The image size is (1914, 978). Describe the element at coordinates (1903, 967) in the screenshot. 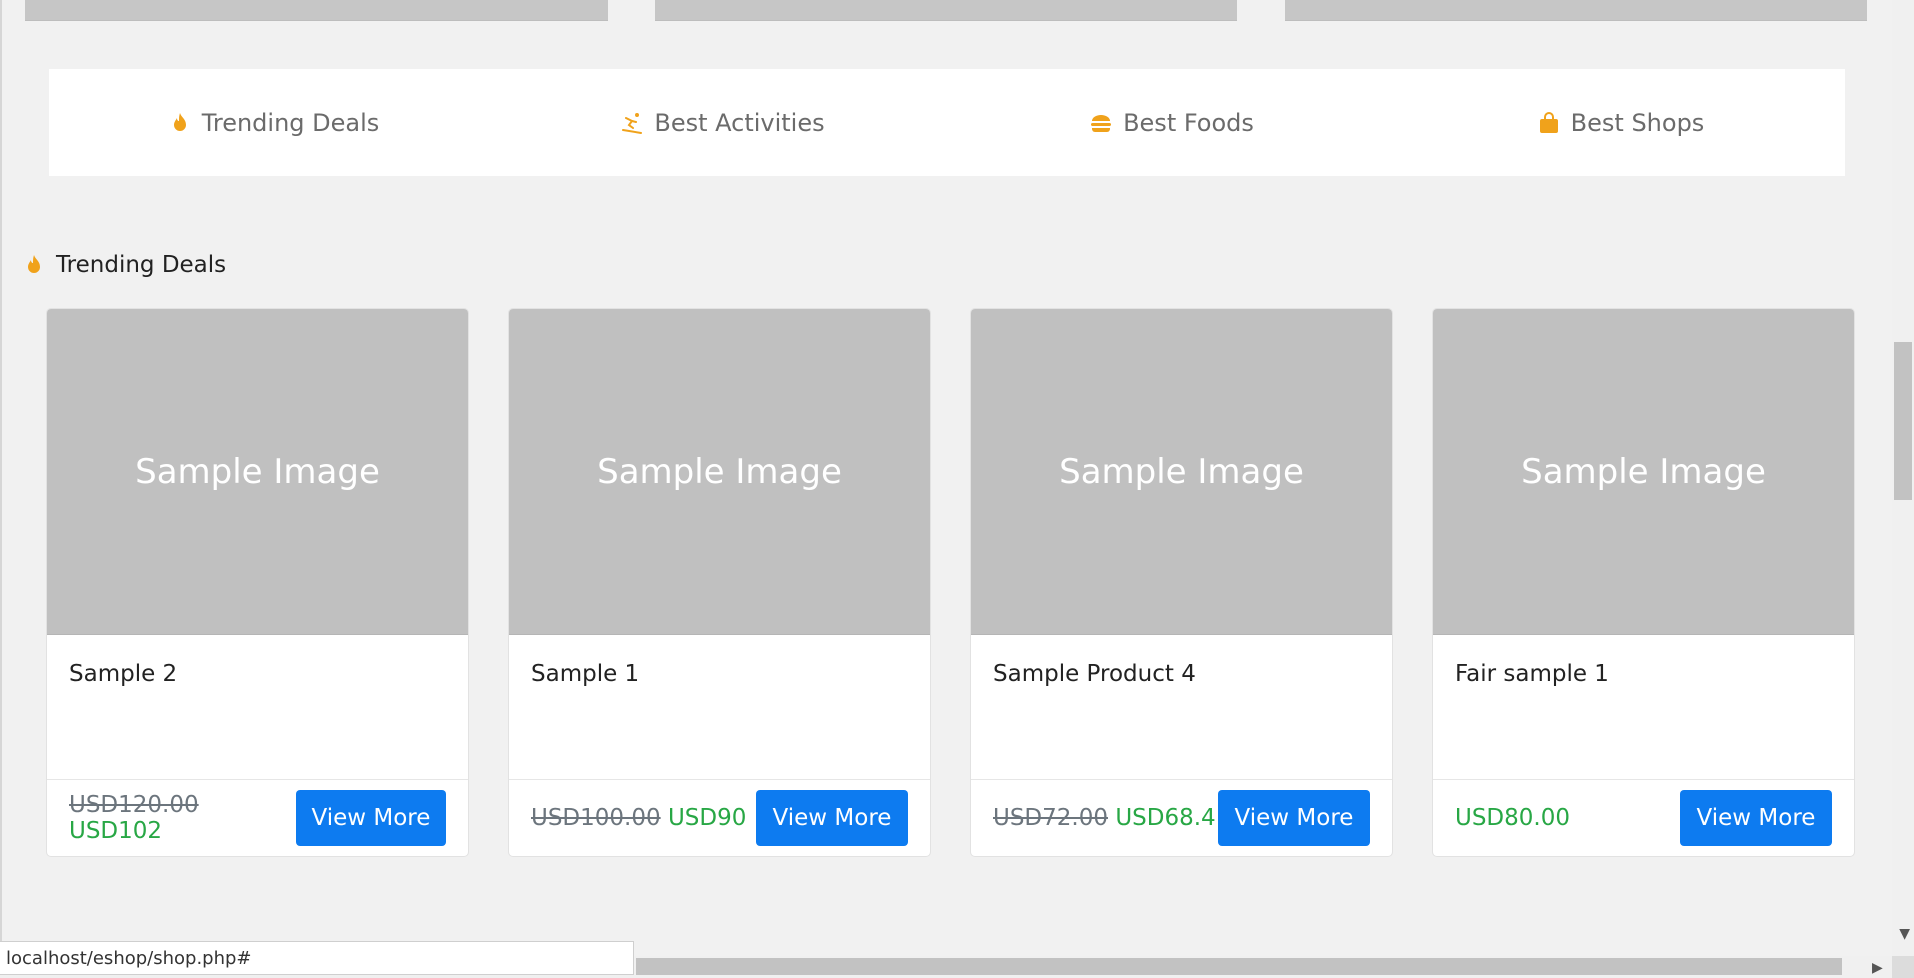

I see `scrollbar-corner` at that location.